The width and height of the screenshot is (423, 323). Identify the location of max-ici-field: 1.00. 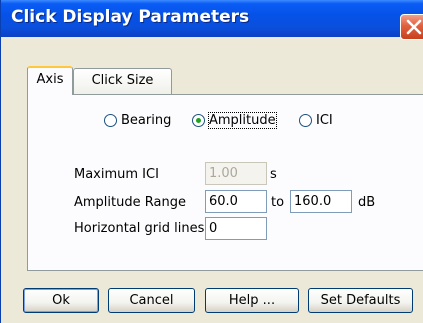
(236, 173).